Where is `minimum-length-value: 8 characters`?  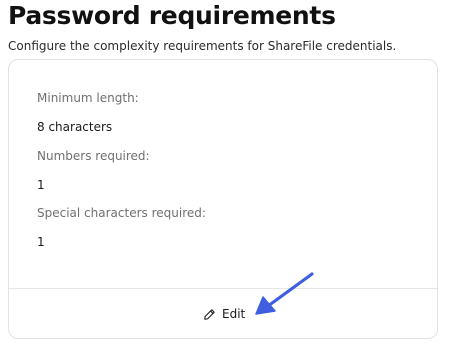
minimum-length-value: 8 characters is located at coordinates (75, 127).